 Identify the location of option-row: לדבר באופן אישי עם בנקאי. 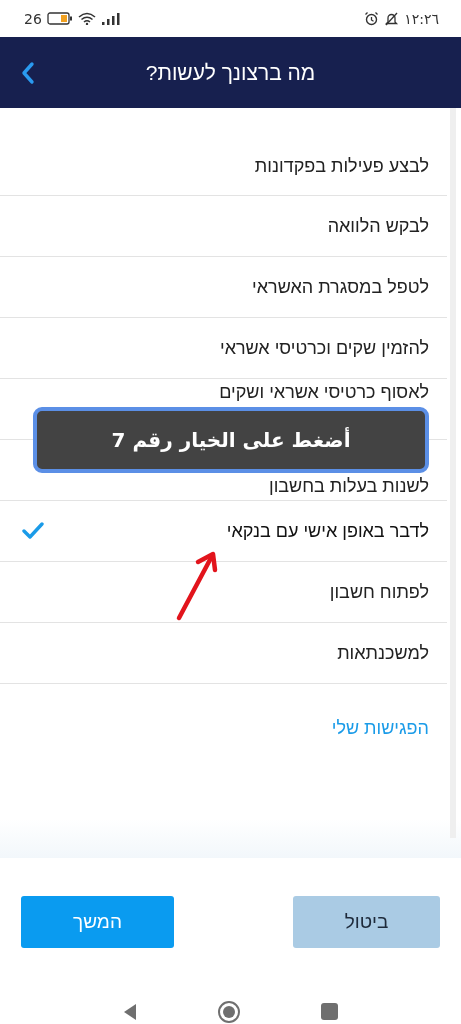
(223, 532).